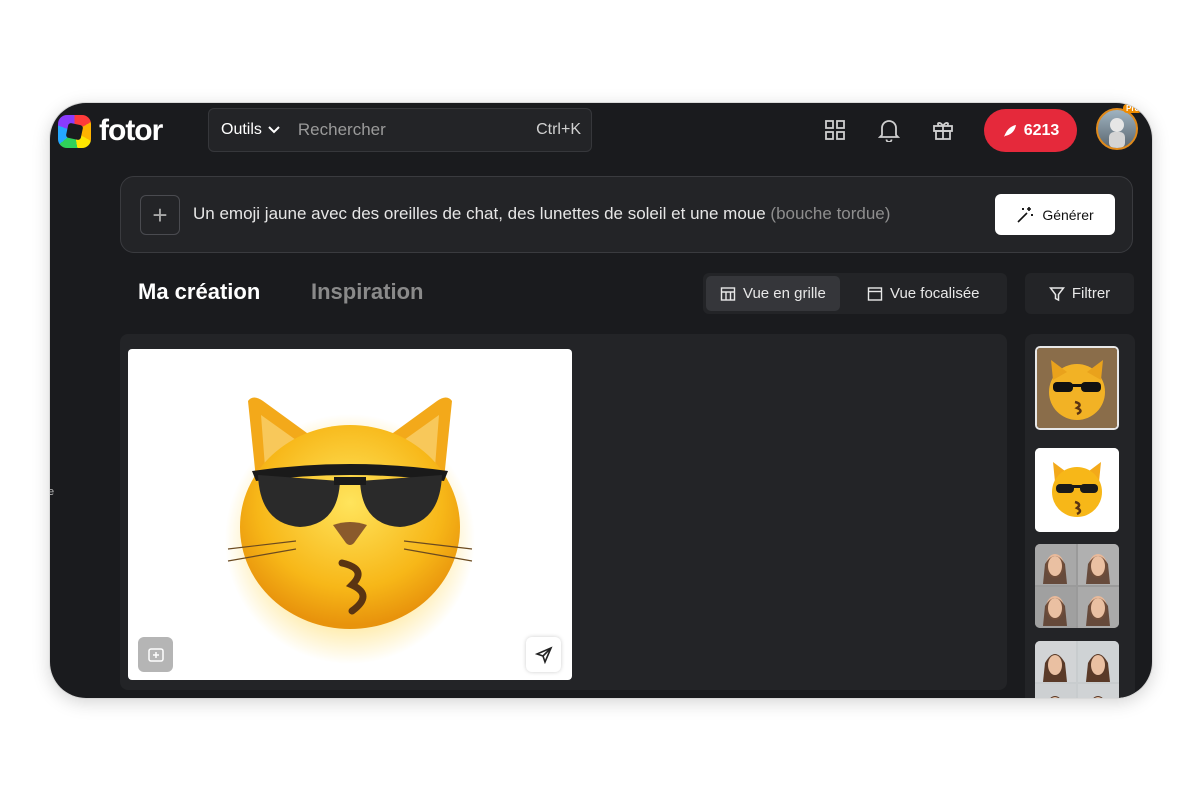 Image resolution: width=1200 pixels, height=800 pixels. Describe the element at coordinates (1041, 130) in the screenshot. I see `credits-count: 6213` at that location.